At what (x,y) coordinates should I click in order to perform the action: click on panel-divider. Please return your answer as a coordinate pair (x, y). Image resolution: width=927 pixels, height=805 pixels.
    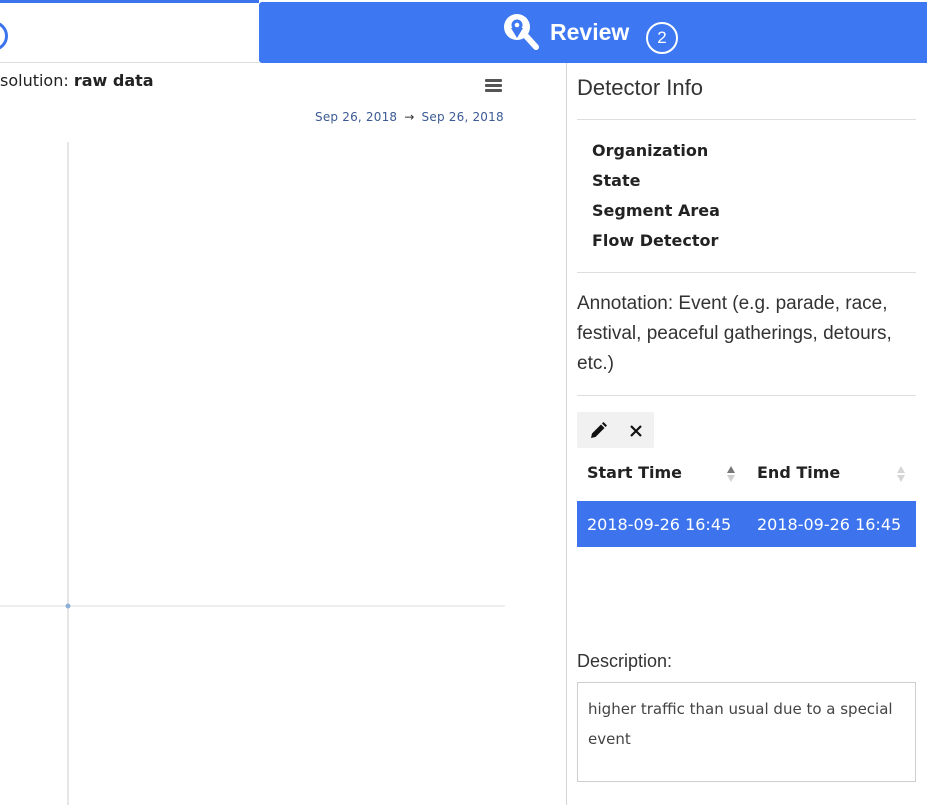
    Looking at the image, I should click on (566, 434).